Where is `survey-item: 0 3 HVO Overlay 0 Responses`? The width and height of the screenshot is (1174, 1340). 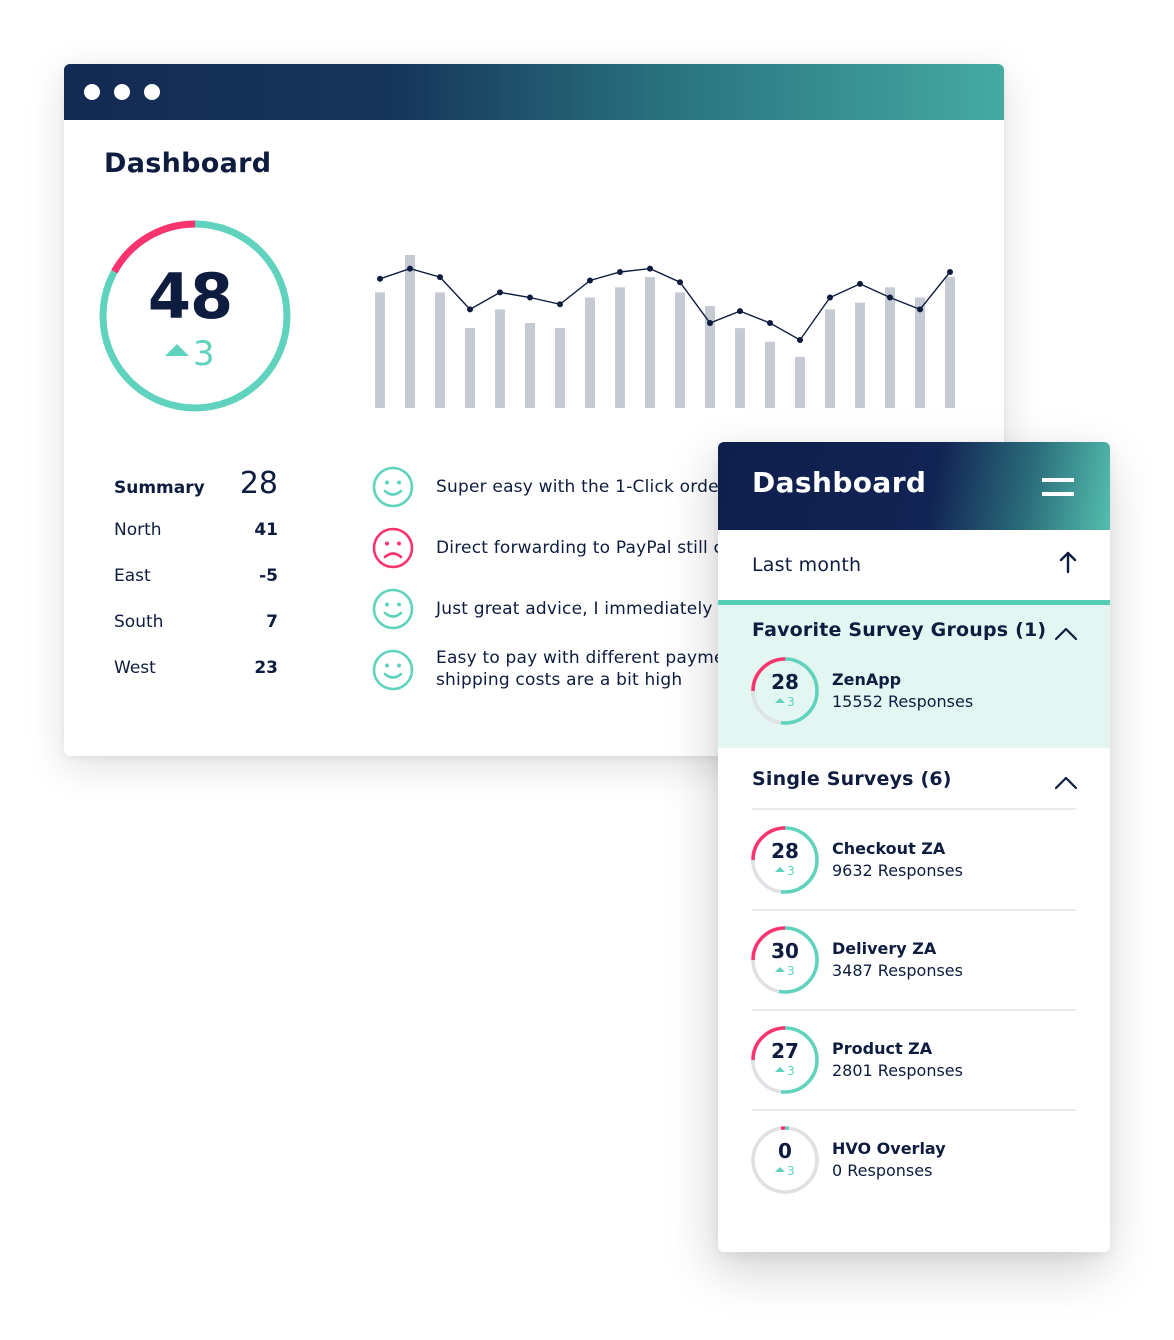
survey-item: 0 3 HVO Overlay 0 Responses is located at coordinates (913, 1175).